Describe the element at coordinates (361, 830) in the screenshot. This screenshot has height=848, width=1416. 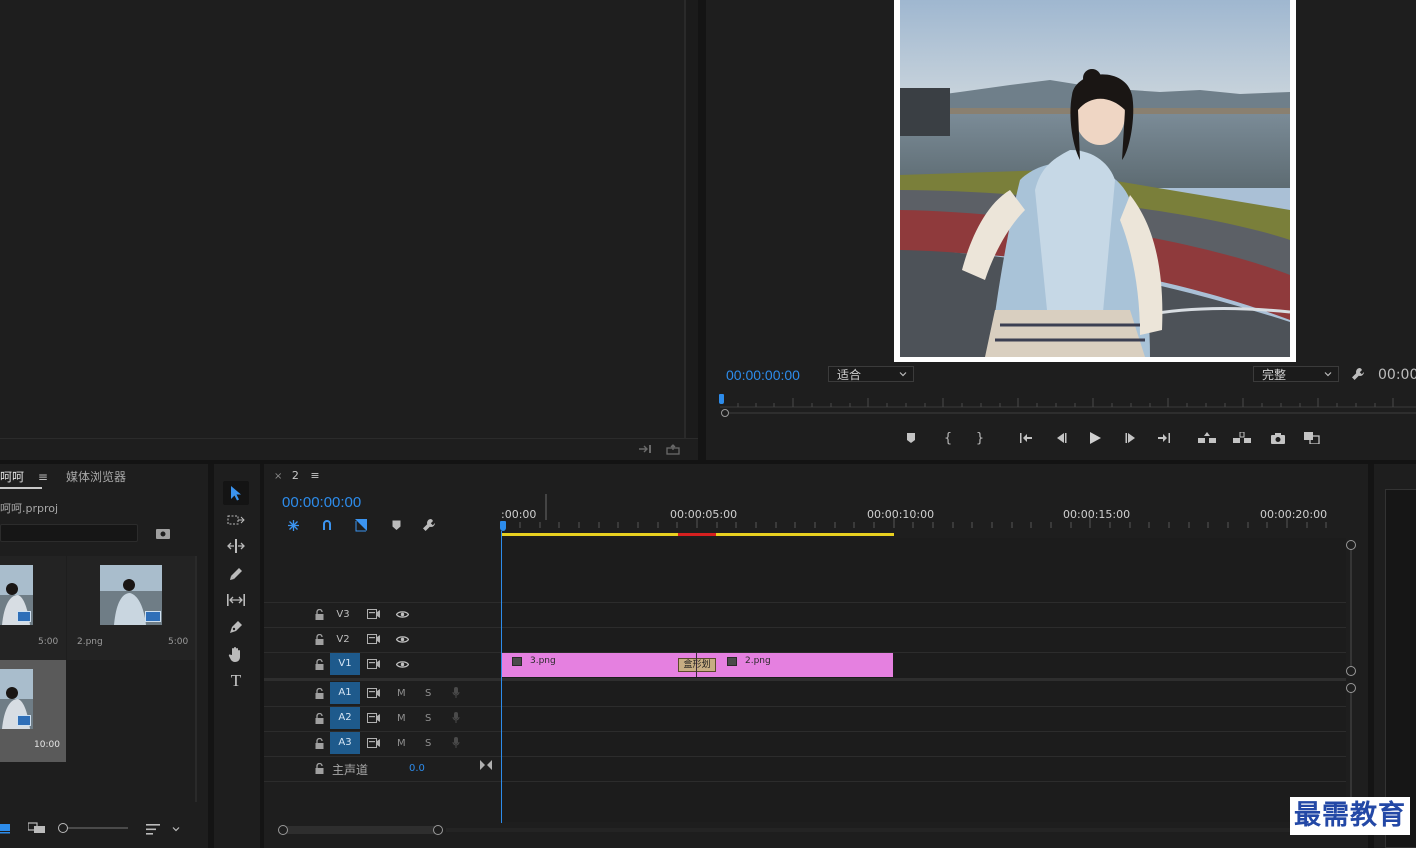
I see `timeline-zoom-scrollbar` at that location.